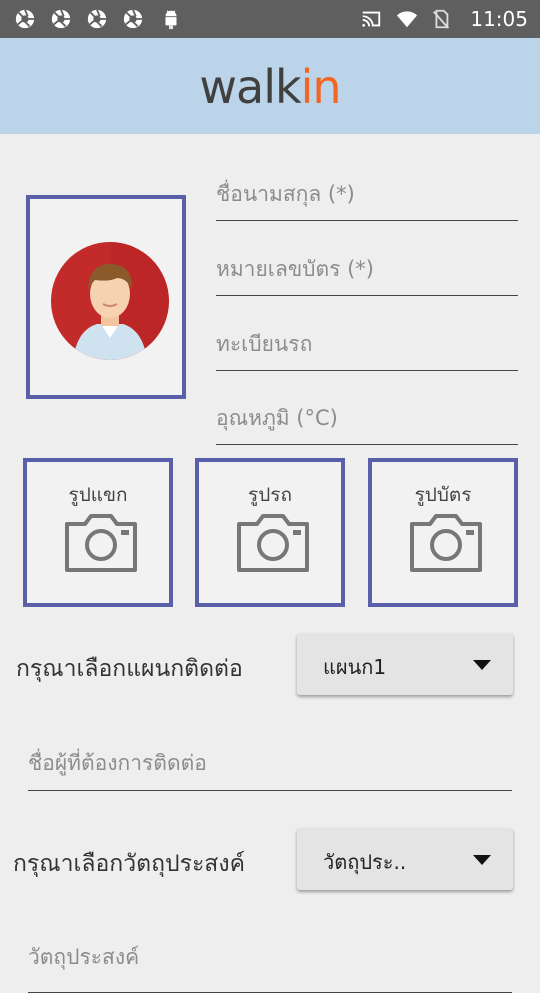  I want to click on person-icon, so click(121, 301).